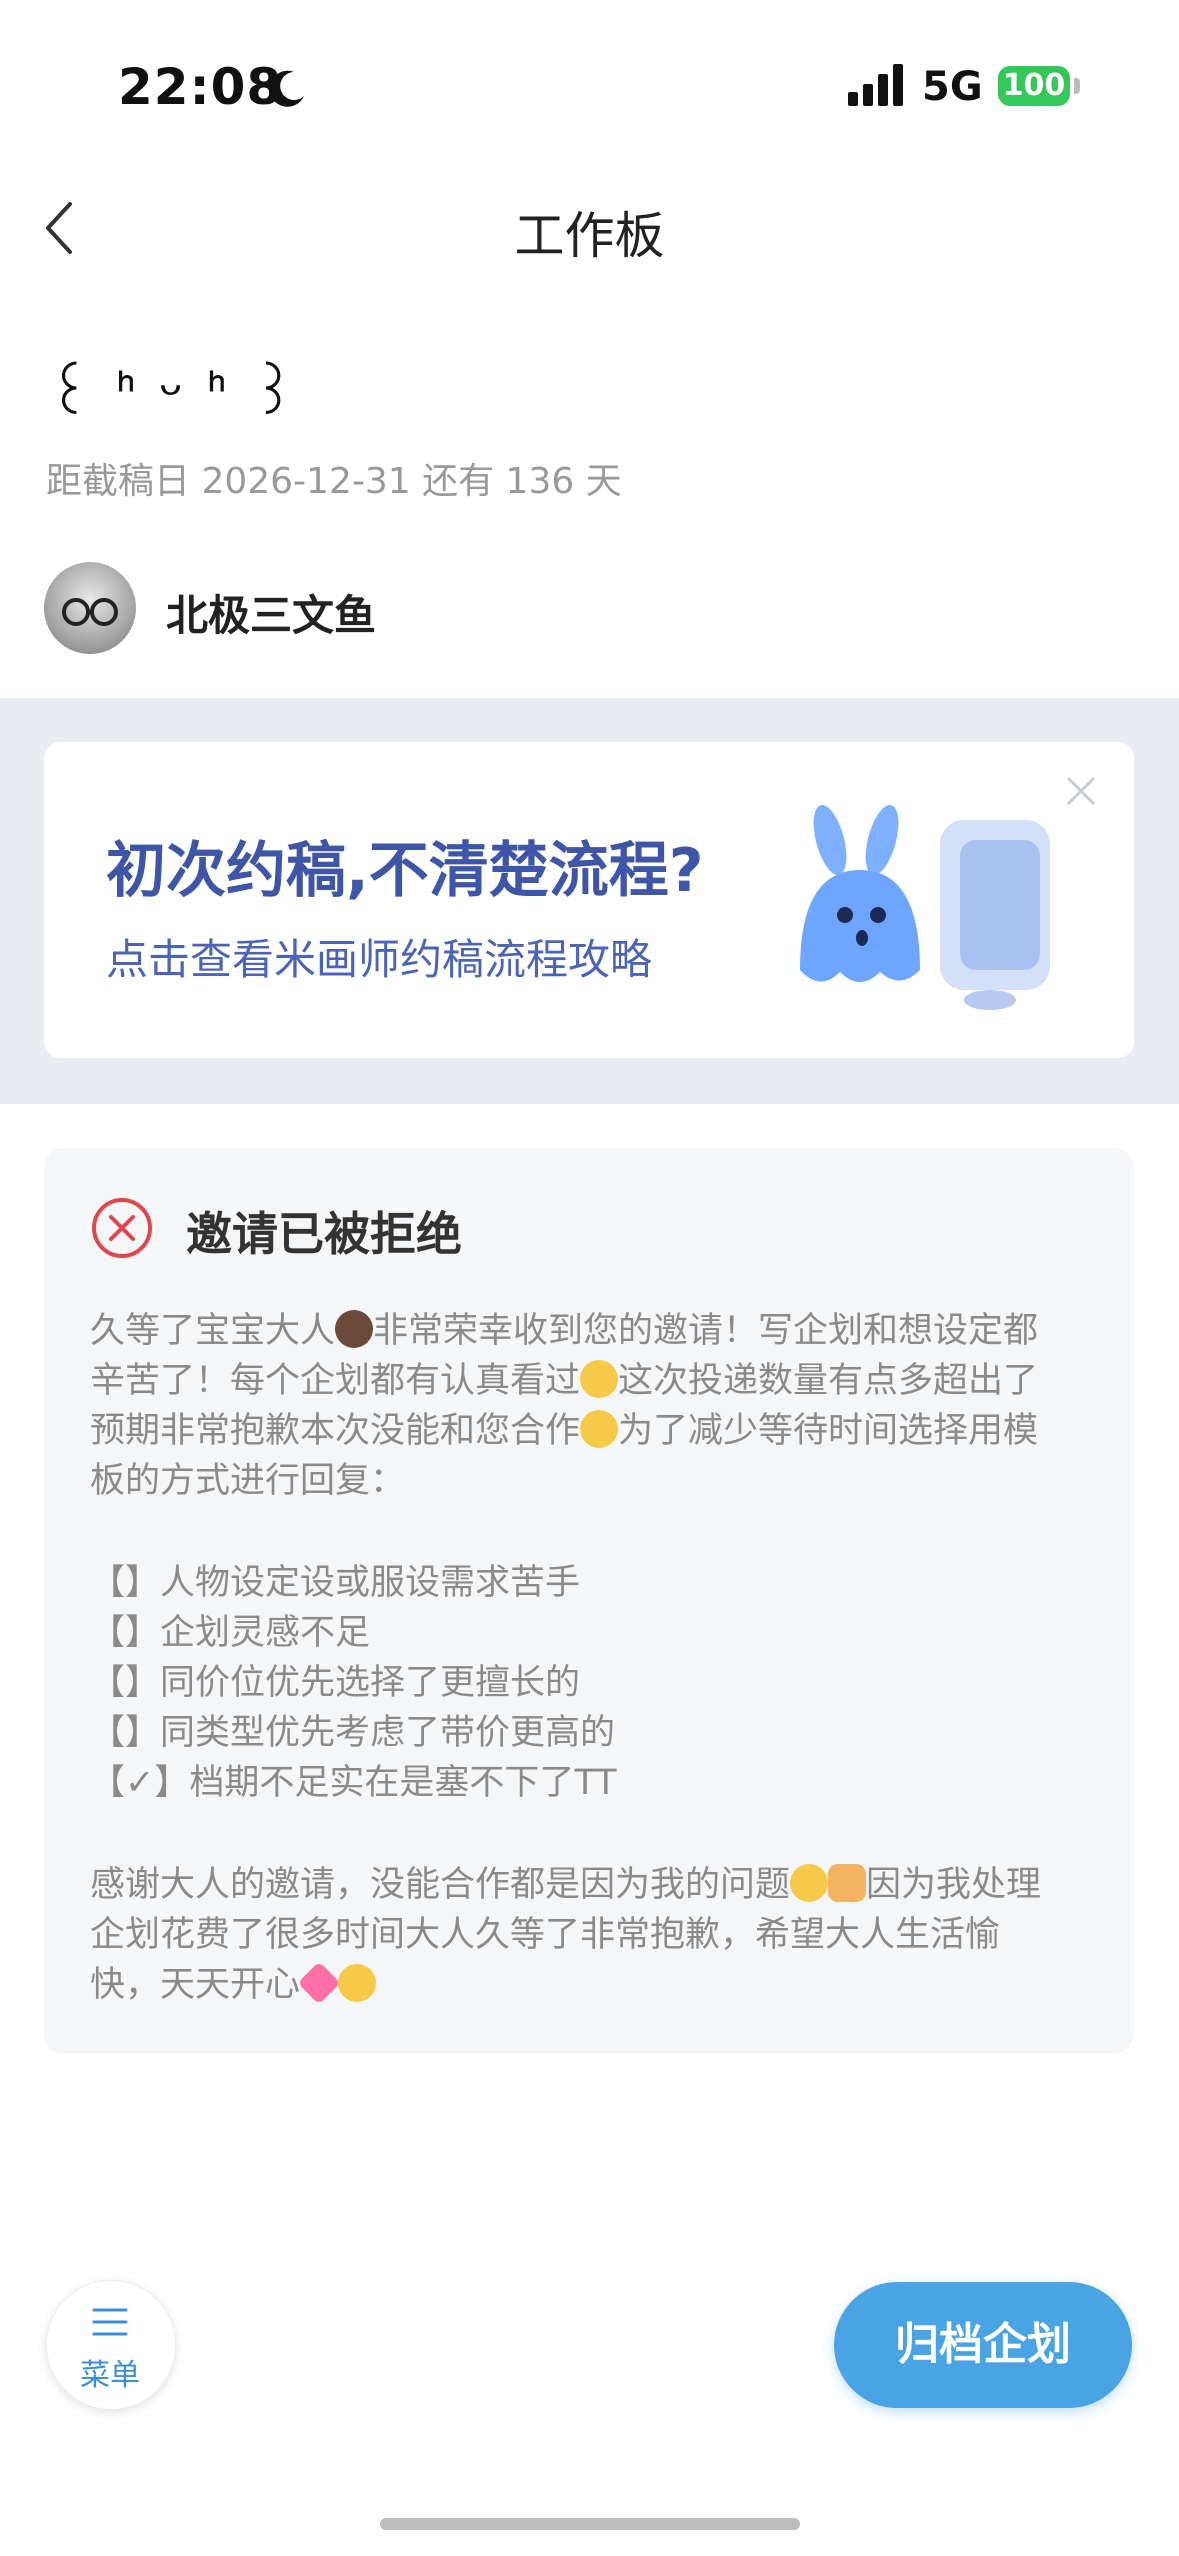  I want to click on avatar, so click(90, 608).